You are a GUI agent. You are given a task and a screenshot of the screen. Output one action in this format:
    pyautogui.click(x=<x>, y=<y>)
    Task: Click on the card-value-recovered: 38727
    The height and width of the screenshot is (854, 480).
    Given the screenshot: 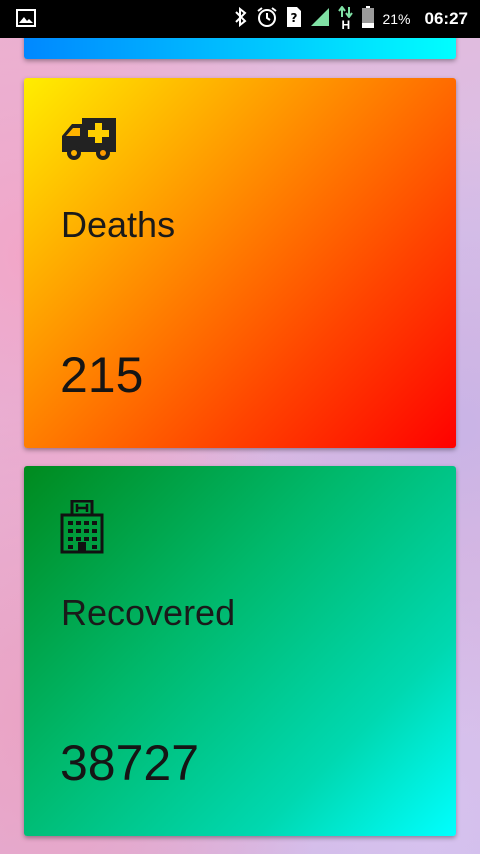 What is the action you would take?
    pyautogui.click(x=130, y=763)
    